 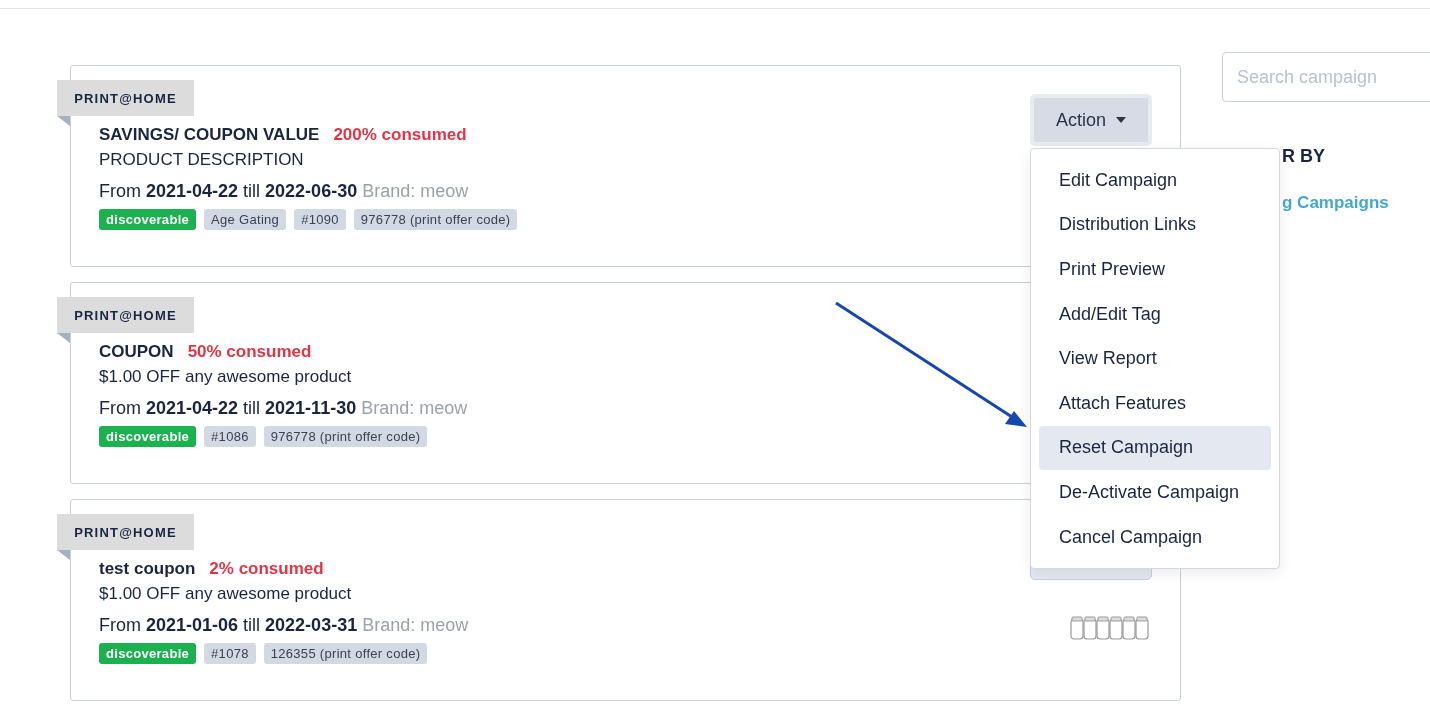 I want to click on consumed-text: 200% consumed, so click(x=400, y=135).